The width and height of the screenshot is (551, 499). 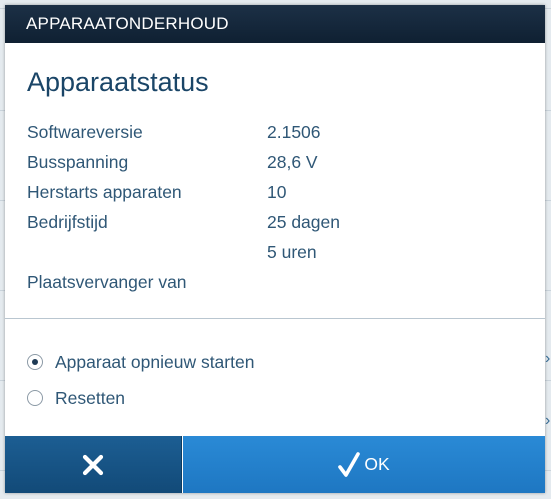 I want to click on status-label: Herstarts apparaten, so click(x=104, y=192).